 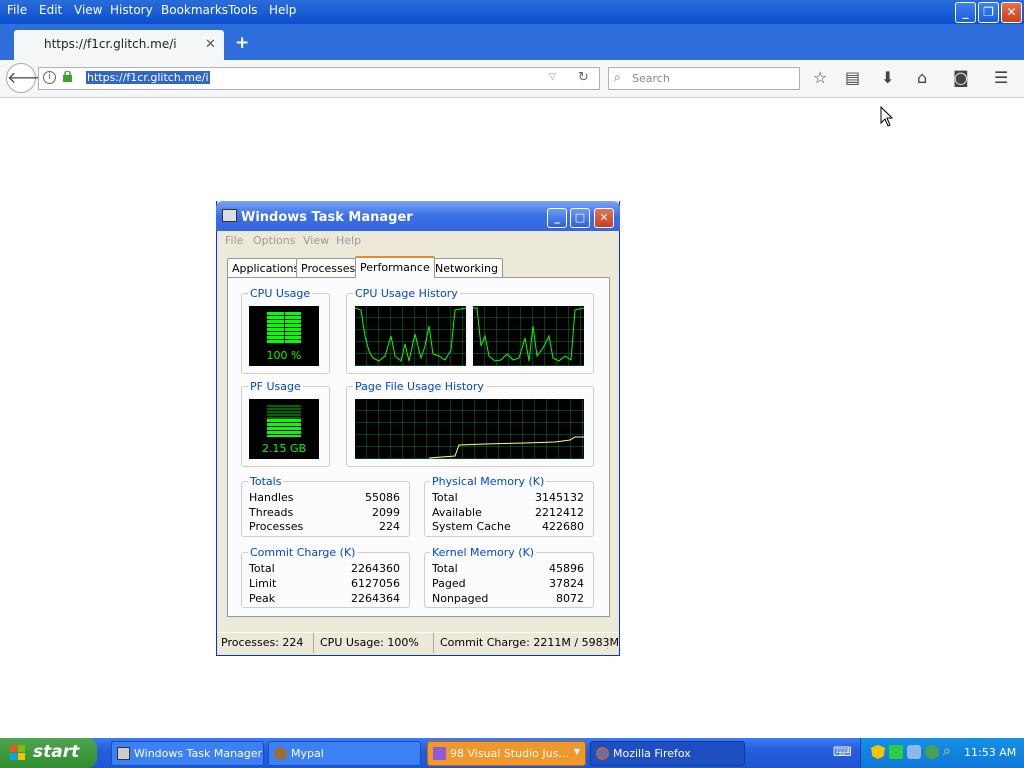 I want to click on url-text: https://f1cr.glitch.me/i, so click(x=148, y=77).